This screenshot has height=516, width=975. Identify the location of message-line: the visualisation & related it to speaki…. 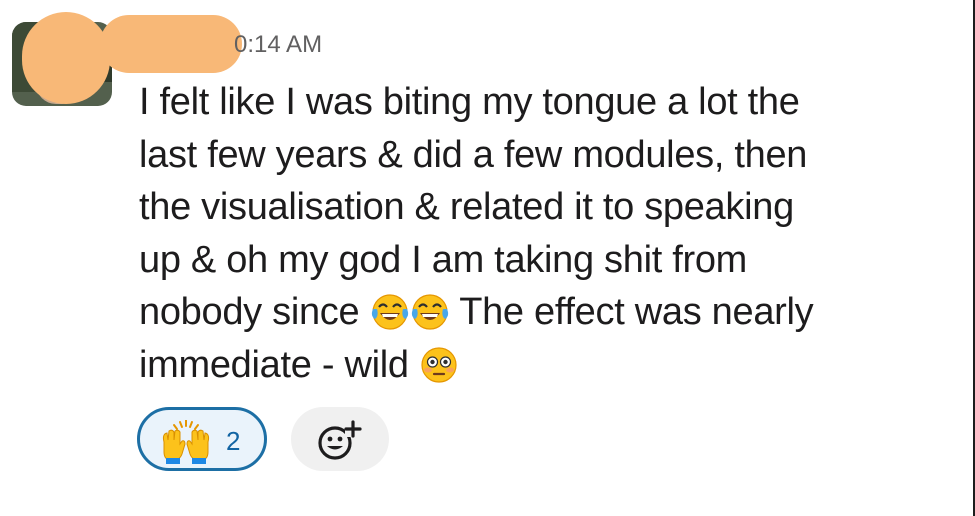
(466, 207).